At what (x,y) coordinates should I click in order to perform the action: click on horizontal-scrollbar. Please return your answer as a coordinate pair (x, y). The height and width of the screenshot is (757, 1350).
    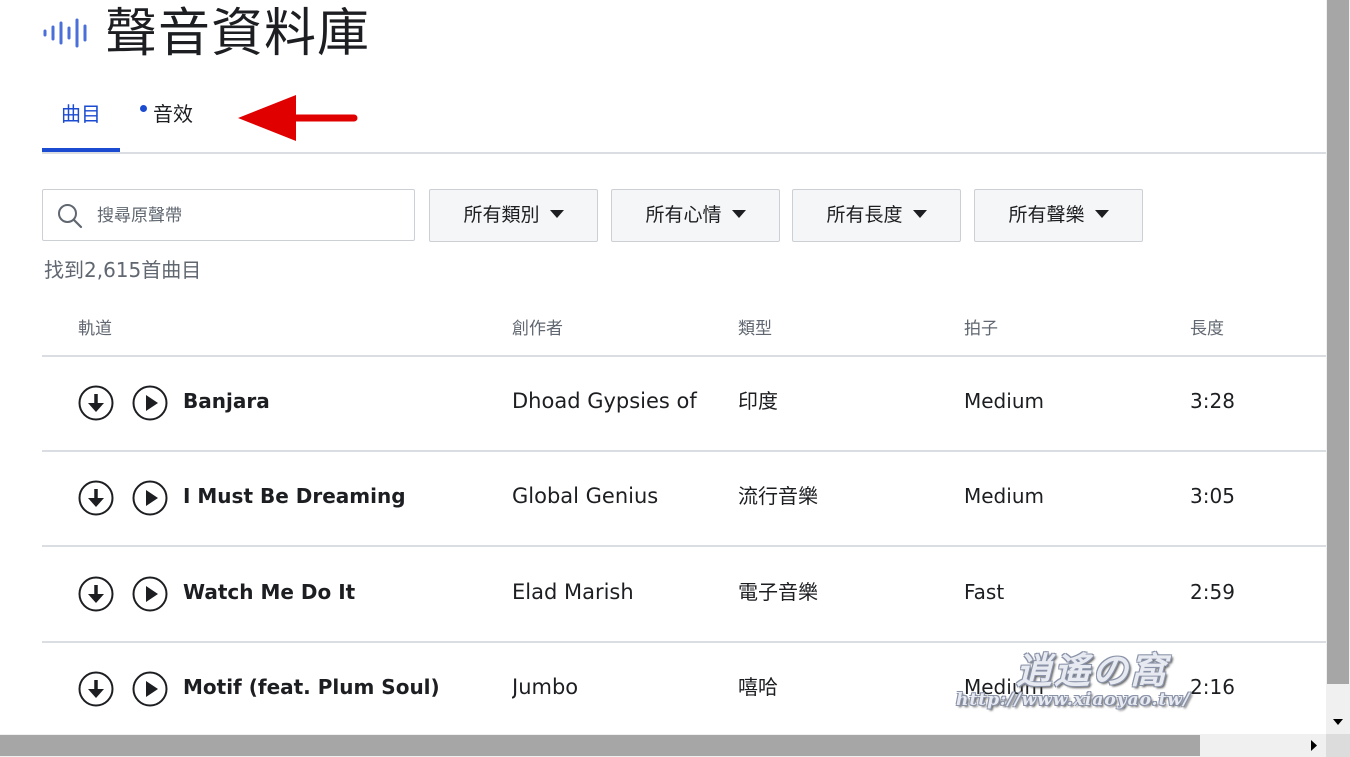
    Looking at the image, I should click on (663, 745).